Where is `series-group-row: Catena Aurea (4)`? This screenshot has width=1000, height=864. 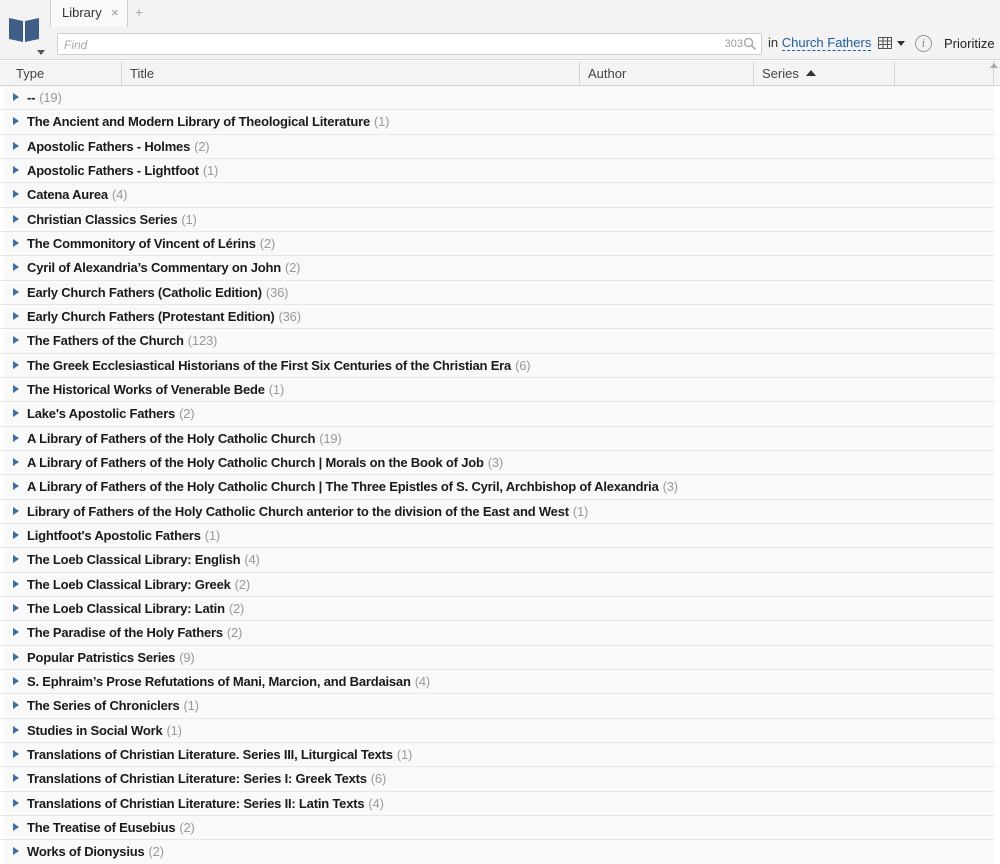 series-group-row: Catena Aurea (4) is located at coordinates (497, 195).